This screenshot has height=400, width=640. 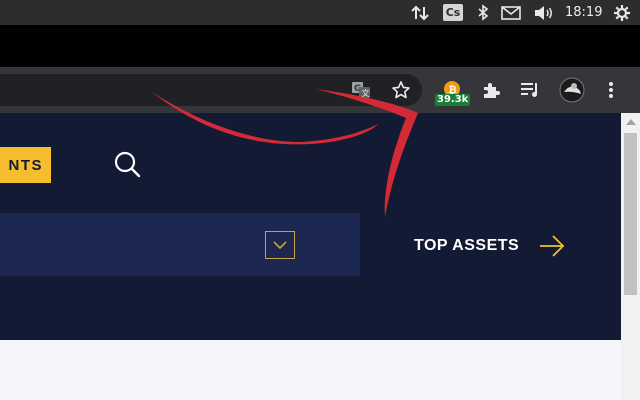 I want to click on scroll-up-arrow-icon, so click(x=630, y=122).